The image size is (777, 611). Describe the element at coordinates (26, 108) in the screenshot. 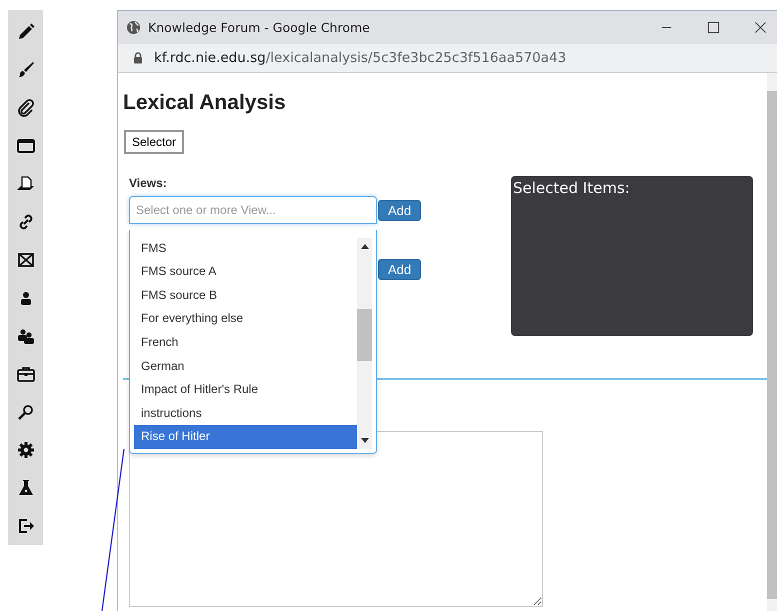

I see `paperclip-icon` at that location.